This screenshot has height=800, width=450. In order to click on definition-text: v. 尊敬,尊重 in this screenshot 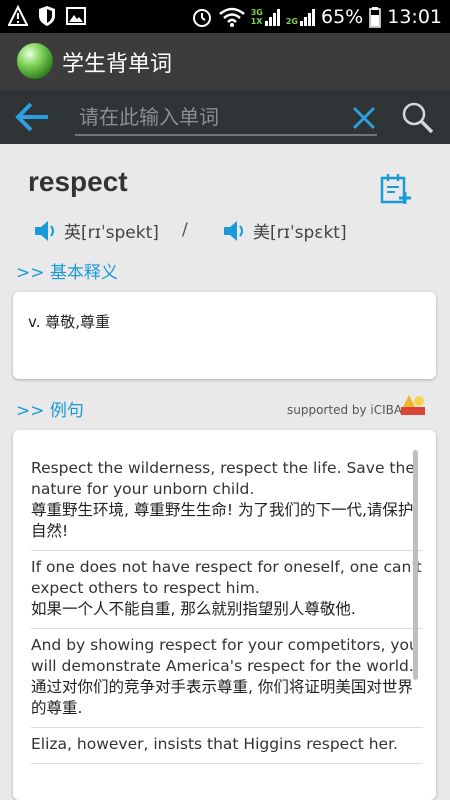, I will do `click(69, 322)`.